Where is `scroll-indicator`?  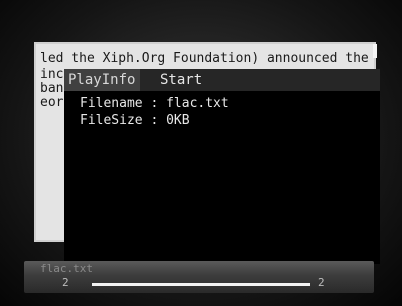 scroll-indicator is located at coordinates (375, 51).